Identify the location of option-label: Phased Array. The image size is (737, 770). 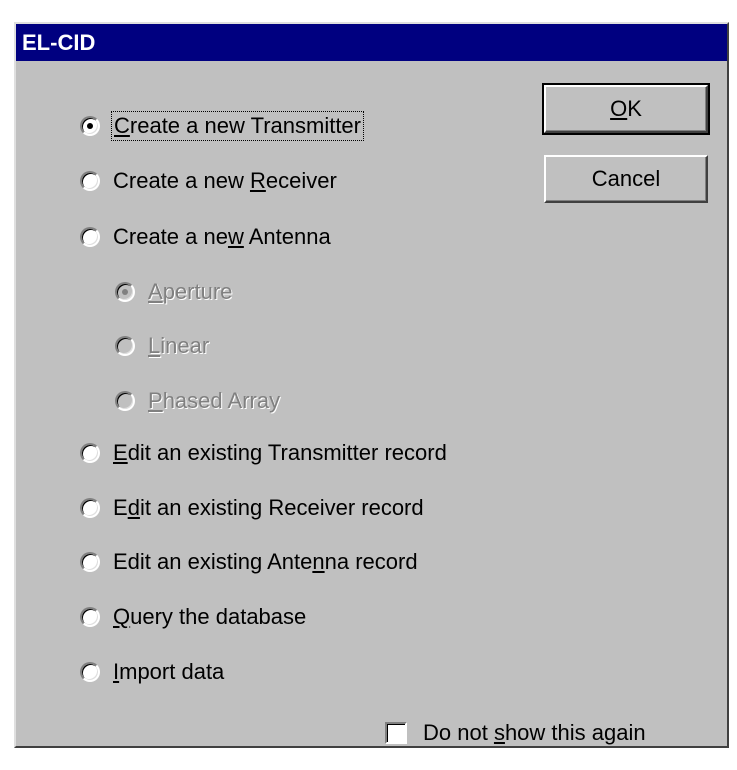
(214, 400).